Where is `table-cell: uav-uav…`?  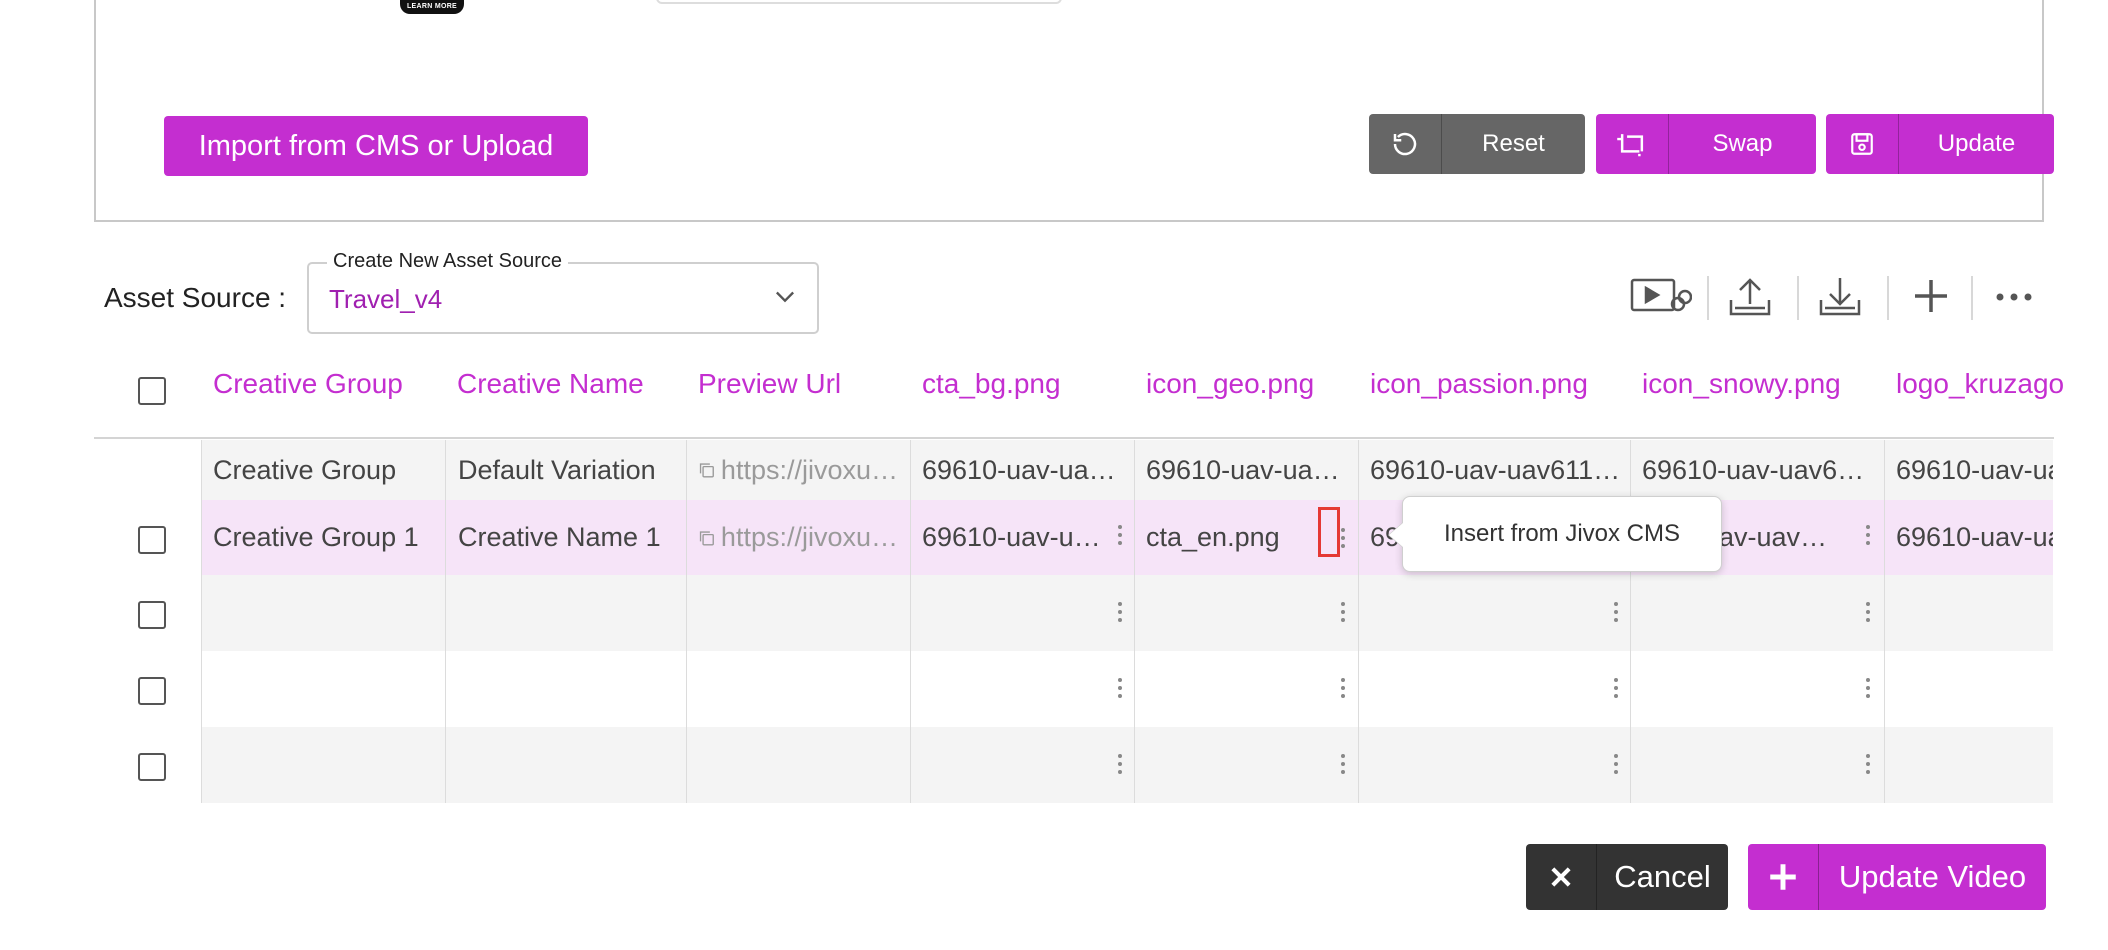
table-cell: uav-uav… is located at coordinates (1779, 537).